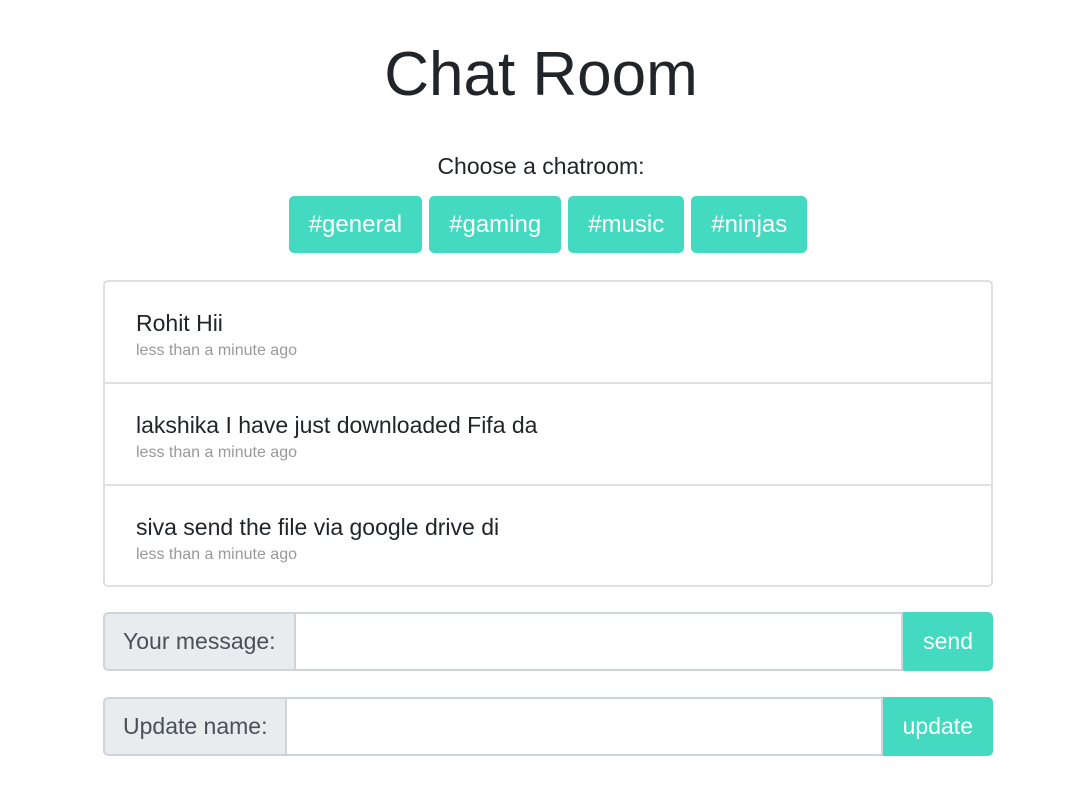 The height and width of the screenshot is (785, 1082). What do you see at coordinates (937, 726) in the screenshot?
I see `update-button: update` at bounding box center [937, 726].